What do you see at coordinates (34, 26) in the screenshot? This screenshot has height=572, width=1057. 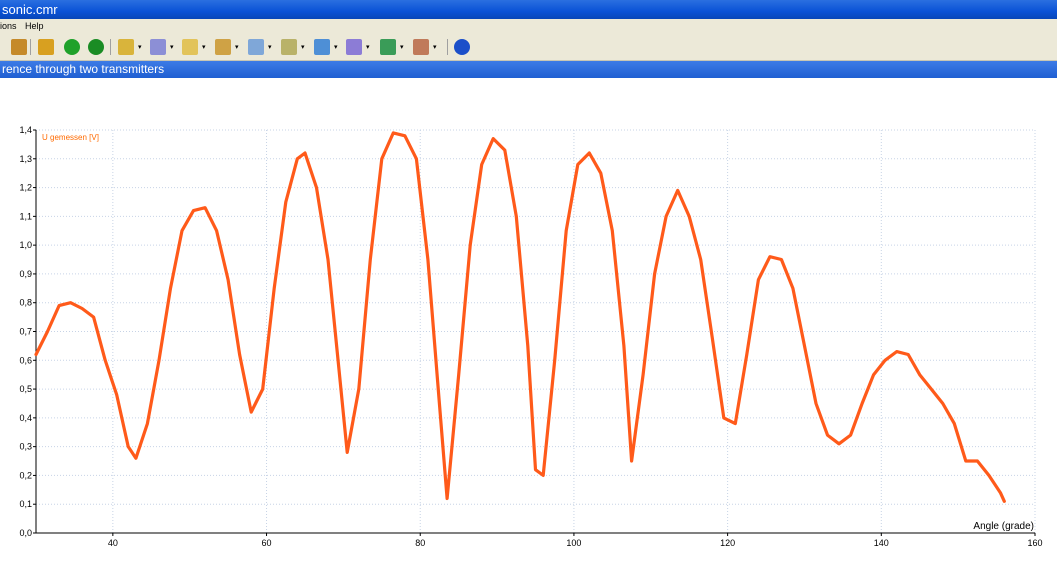 I see `menu-item-help: Help` at bounding box center [34, 26].